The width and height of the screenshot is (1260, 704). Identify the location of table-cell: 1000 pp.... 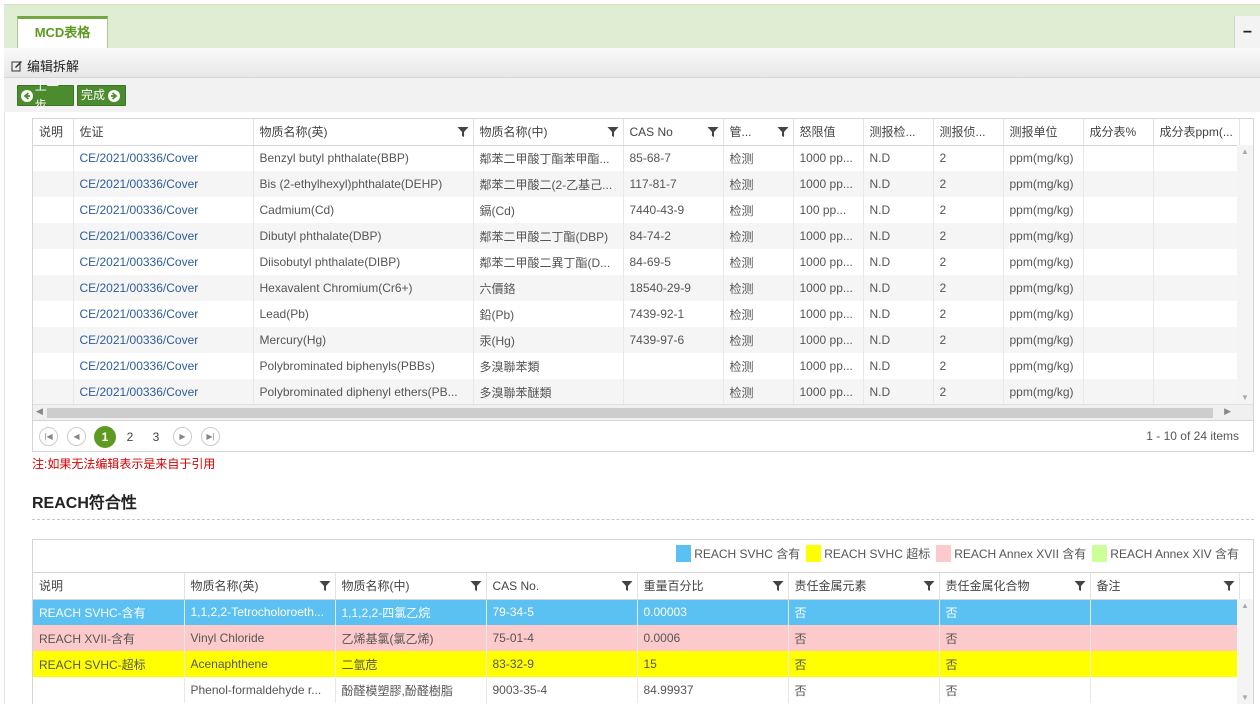
(828, 158).